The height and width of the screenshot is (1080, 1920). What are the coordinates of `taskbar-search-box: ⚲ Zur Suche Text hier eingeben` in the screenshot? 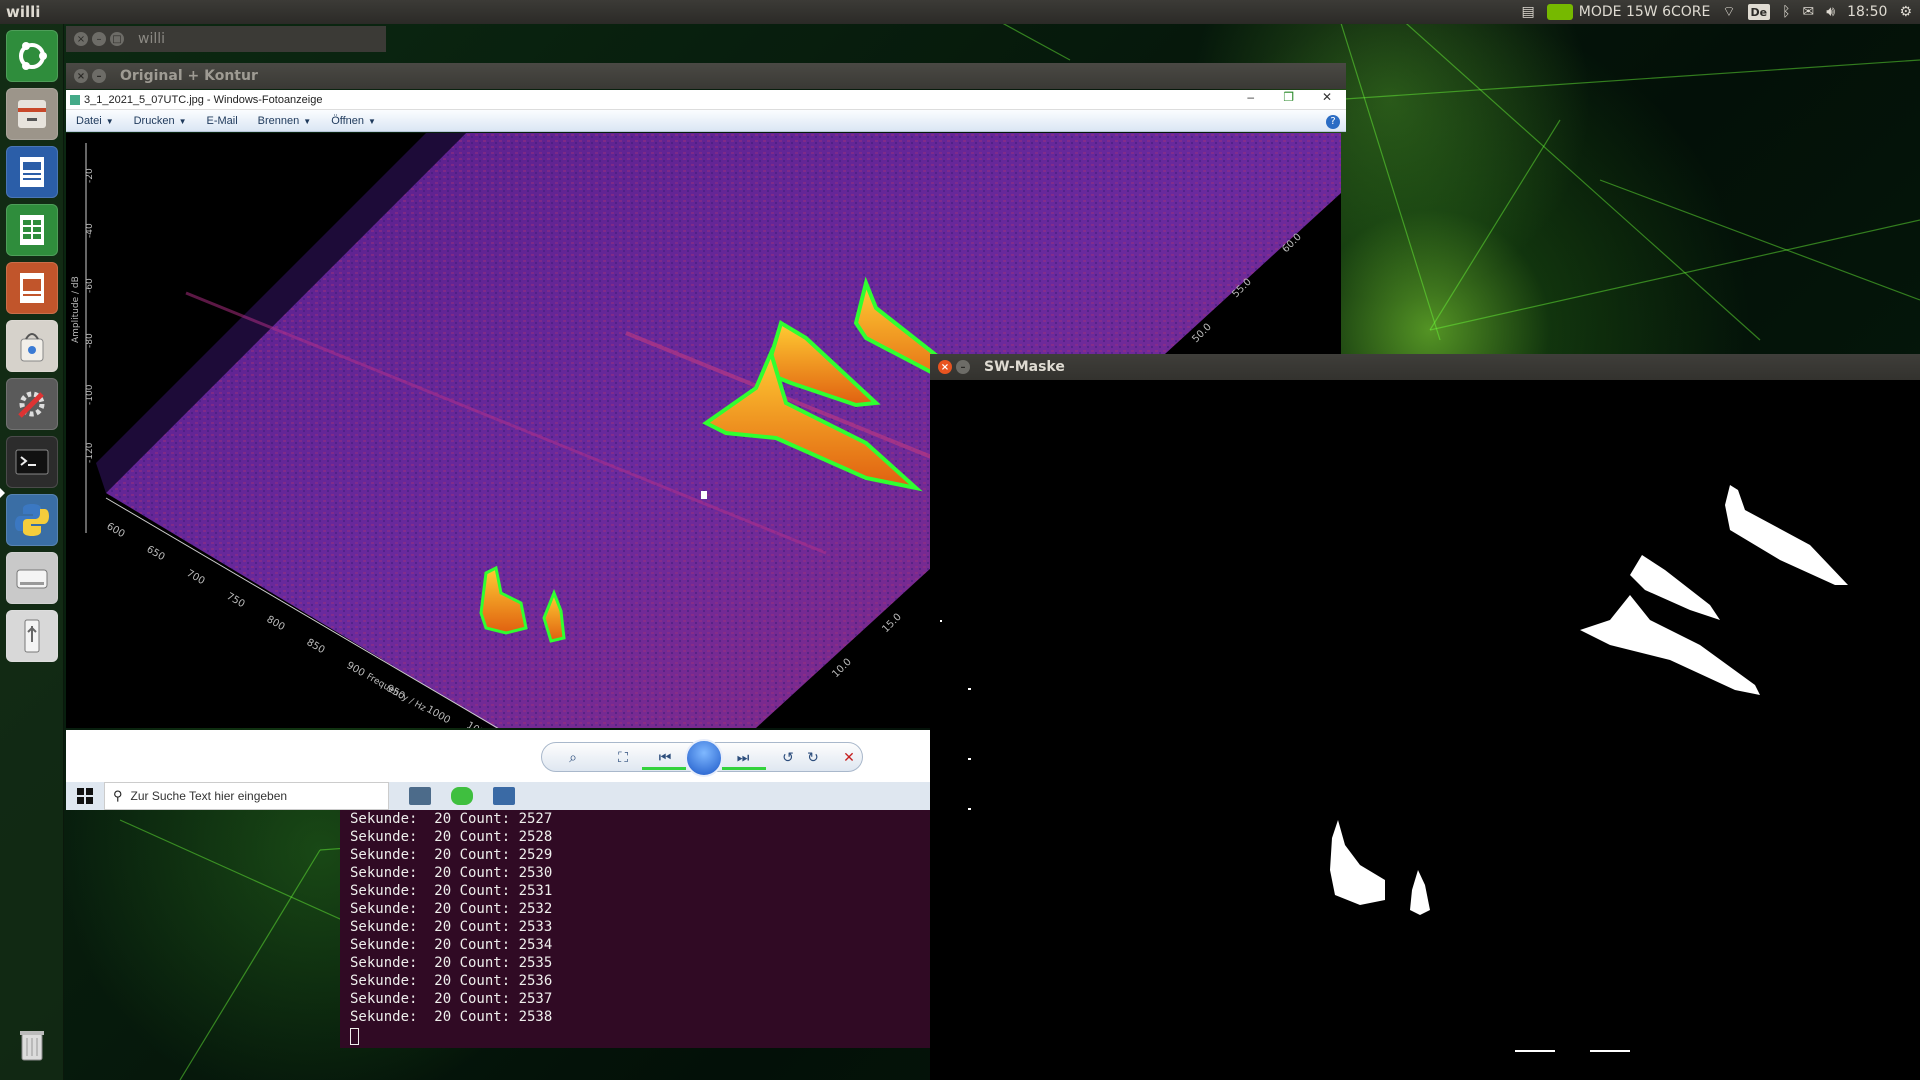 It's located at (246, 796).